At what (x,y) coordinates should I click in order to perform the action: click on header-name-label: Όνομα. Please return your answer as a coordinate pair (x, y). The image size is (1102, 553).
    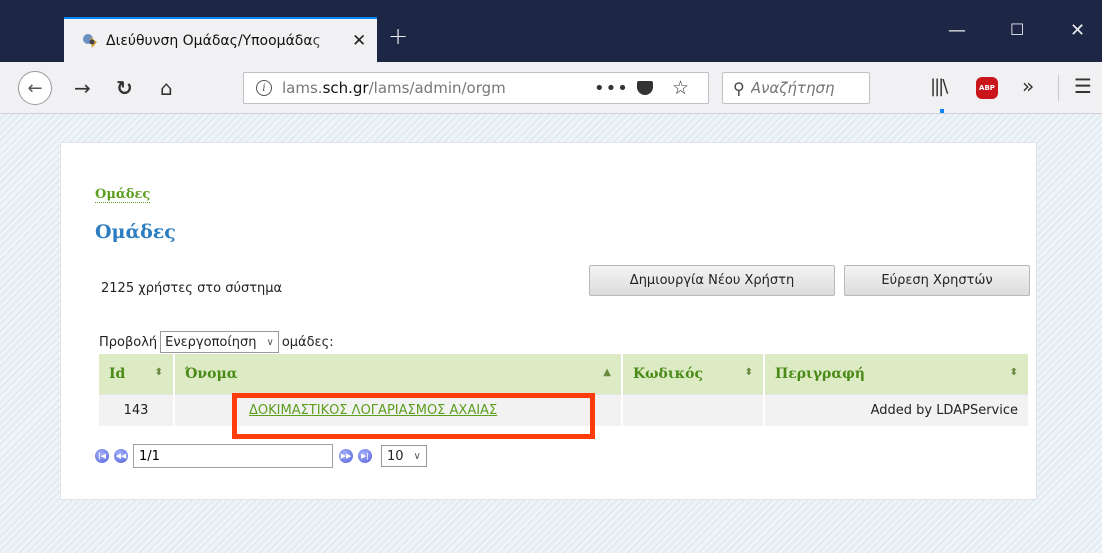
    Looking at the image, I should click on (211, 374).